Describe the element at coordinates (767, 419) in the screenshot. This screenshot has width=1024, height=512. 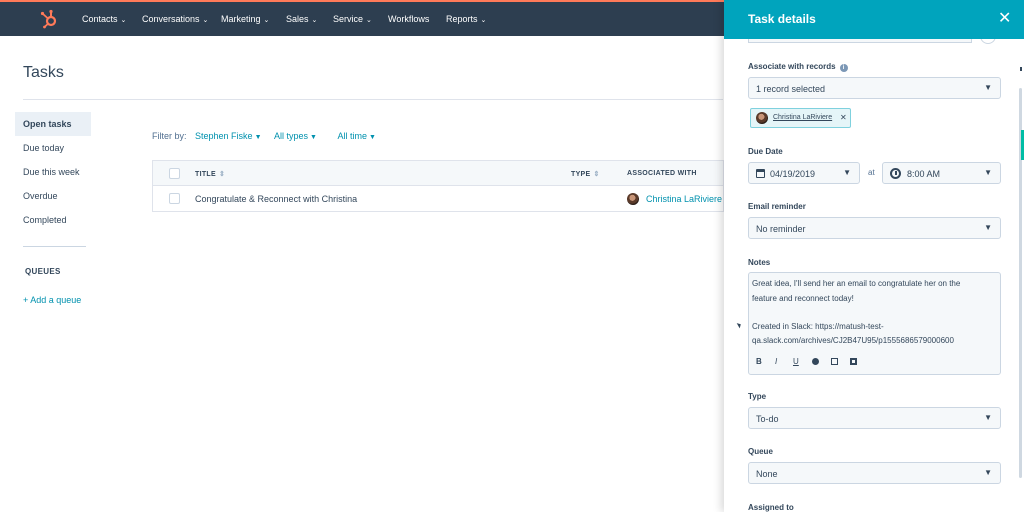
I see `type-value: To-do` at that location.